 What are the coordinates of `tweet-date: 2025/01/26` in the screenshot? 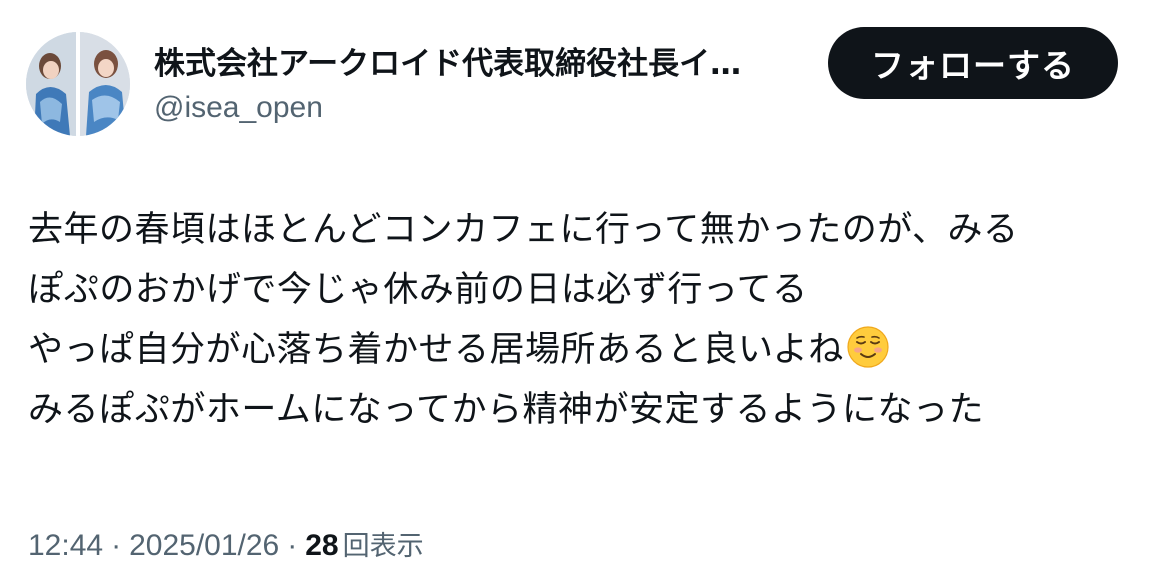 It's located at (204, 545).